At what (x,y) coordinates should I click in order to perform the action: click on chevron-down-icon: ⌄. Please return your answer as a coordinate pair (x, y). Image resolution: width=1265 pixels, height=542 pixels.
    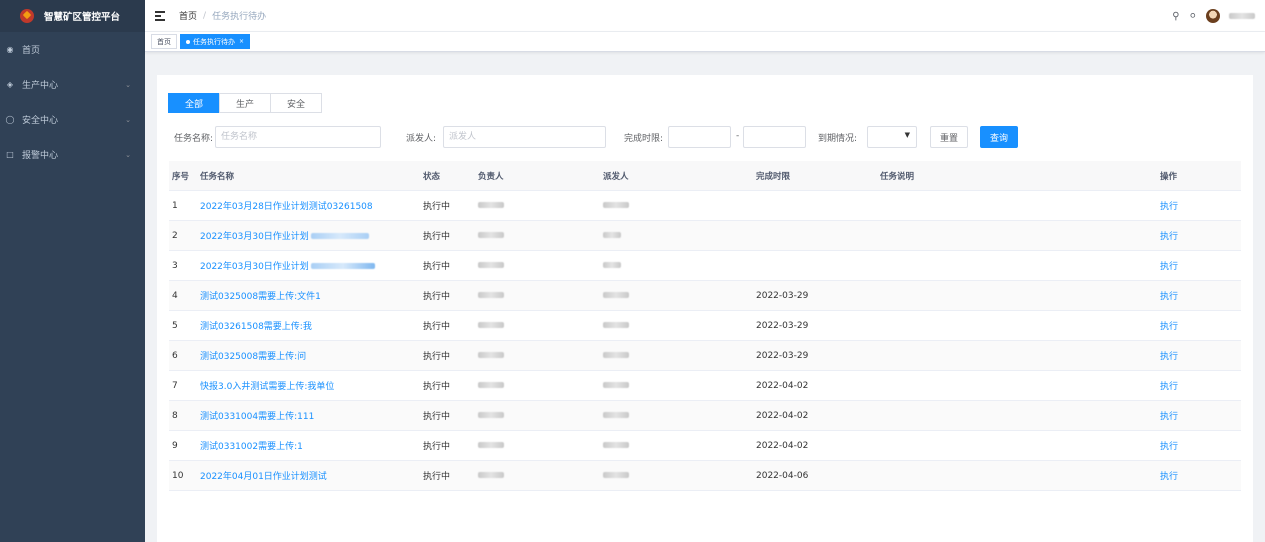
    Looking at the image, I should click on (128, 154).